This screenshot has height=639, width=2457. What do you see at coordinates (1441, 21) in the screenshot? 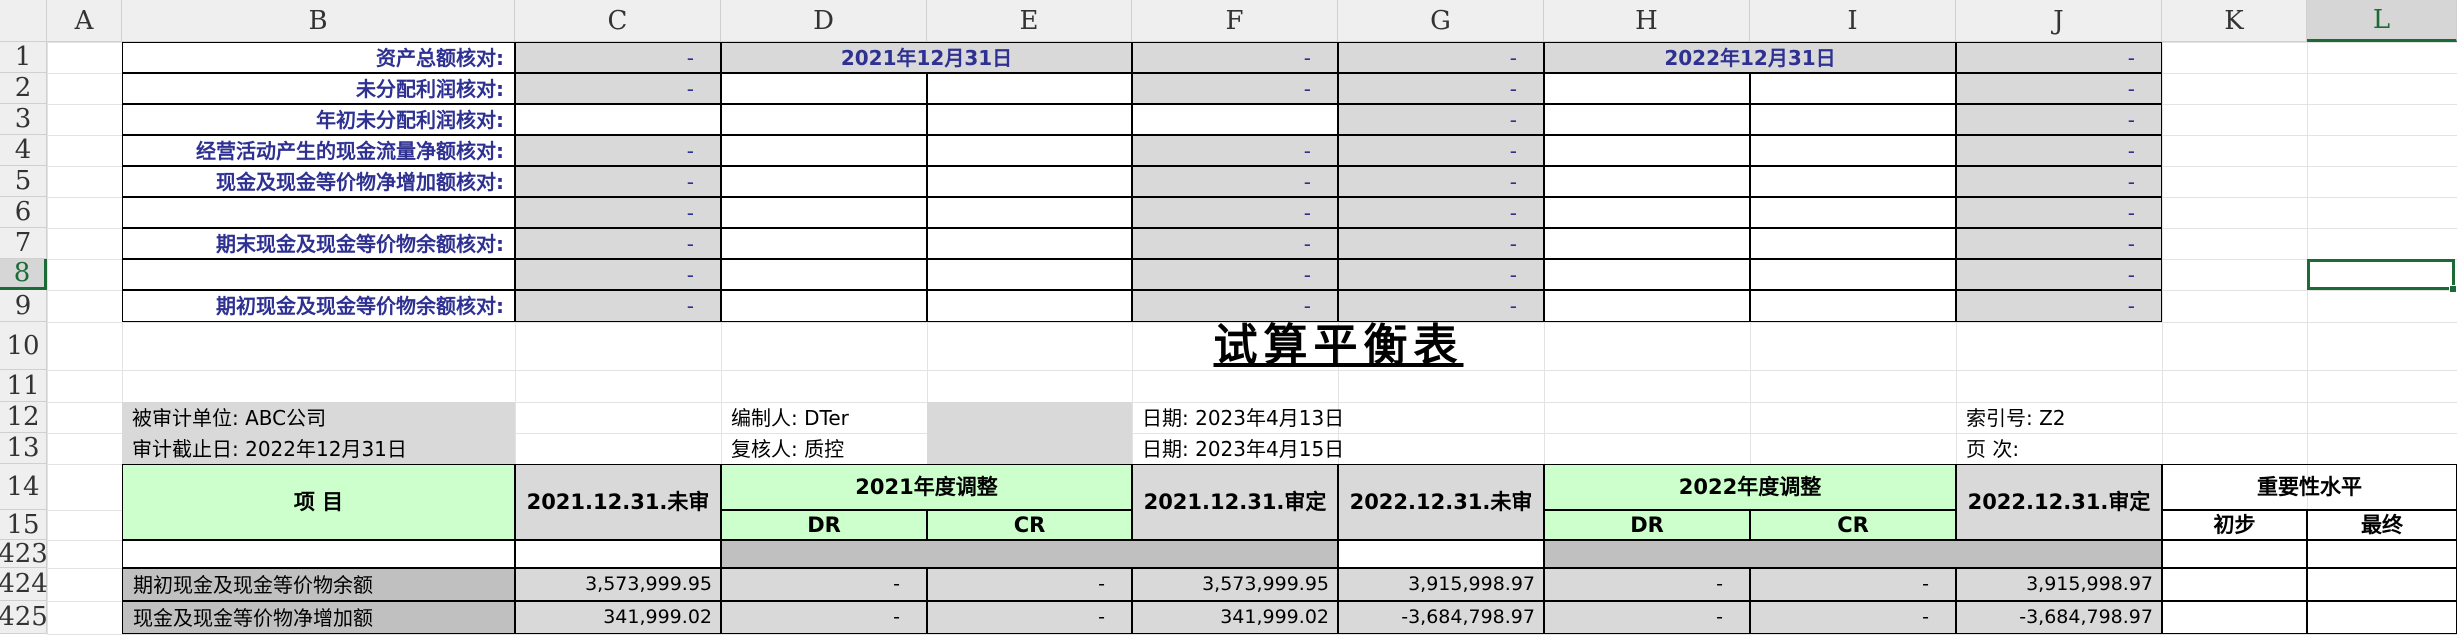
I see `column-header-G: G` at bounding box center [1441, 21].